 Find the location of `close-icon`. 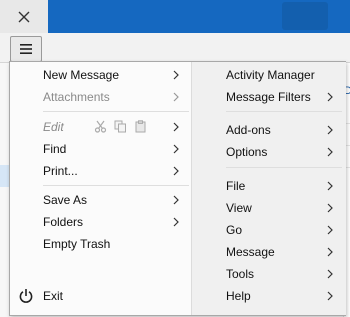

close-icon is located at coordinates (24, 16).